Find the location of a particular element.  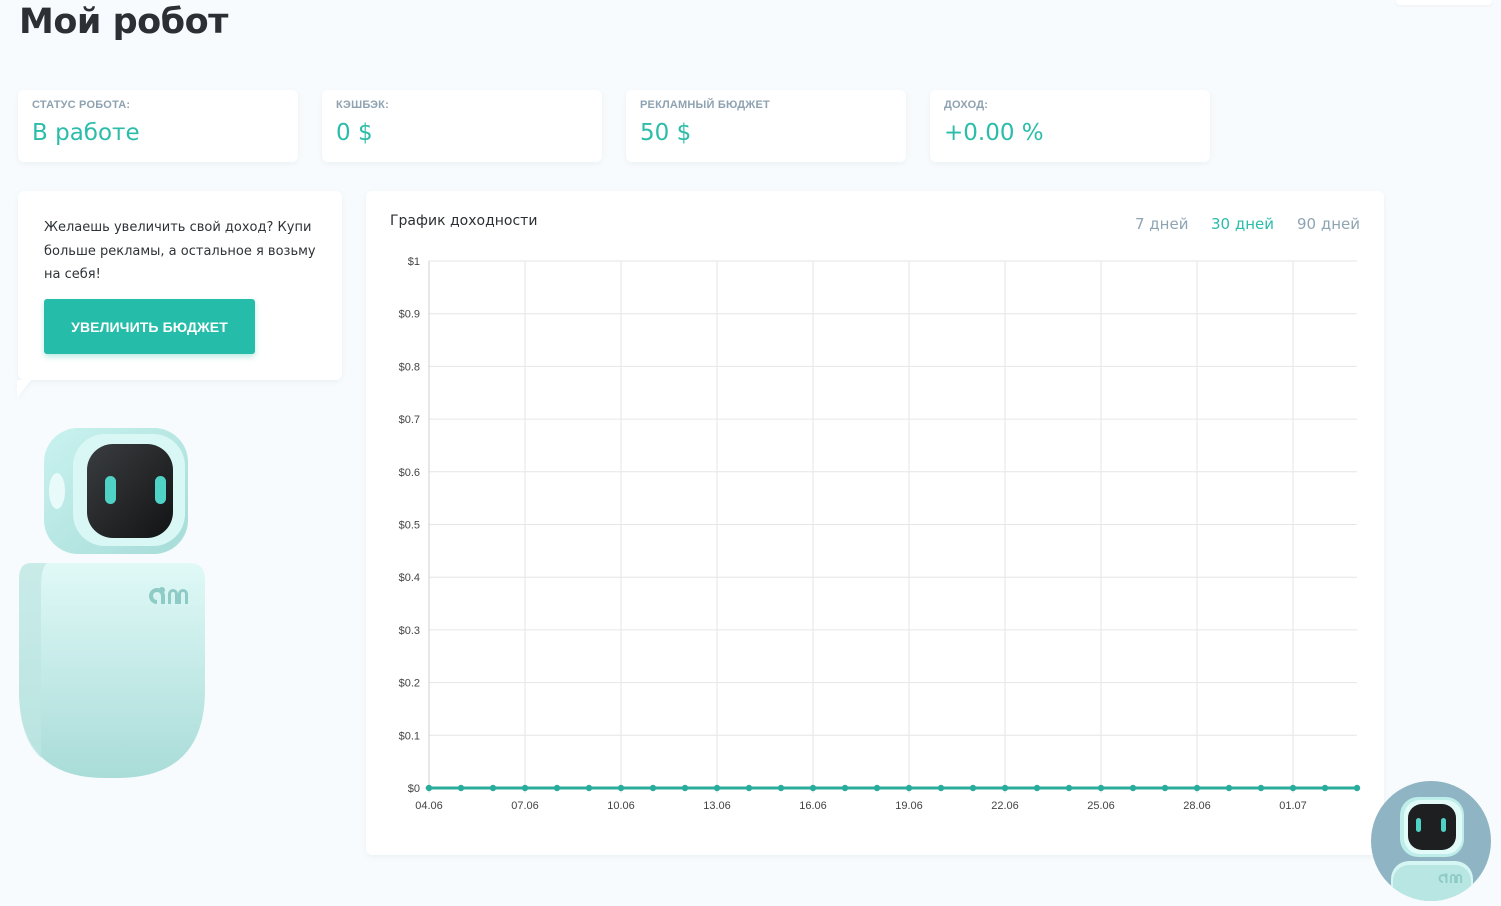

stat-label: Доход: is located at coordinates (966, 105).